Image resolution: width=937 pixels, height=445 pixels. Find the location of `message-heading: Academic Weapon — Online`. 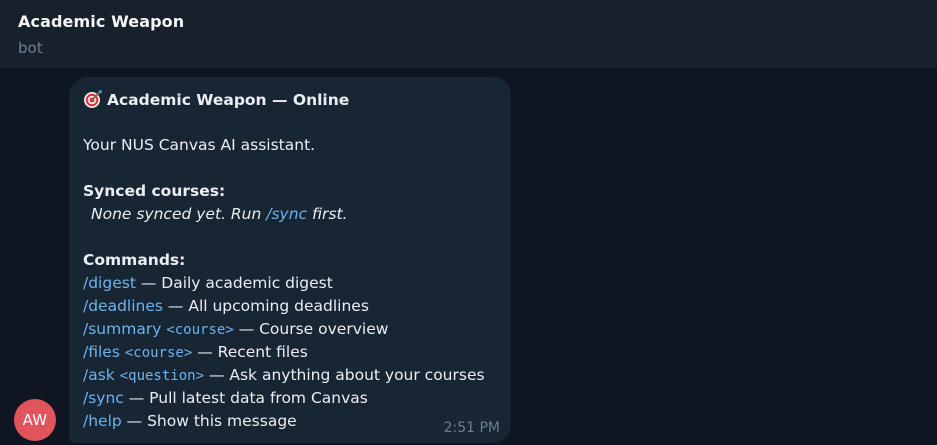

message-heading: Academic Weapon — Online is located at coordinates (216, 99).